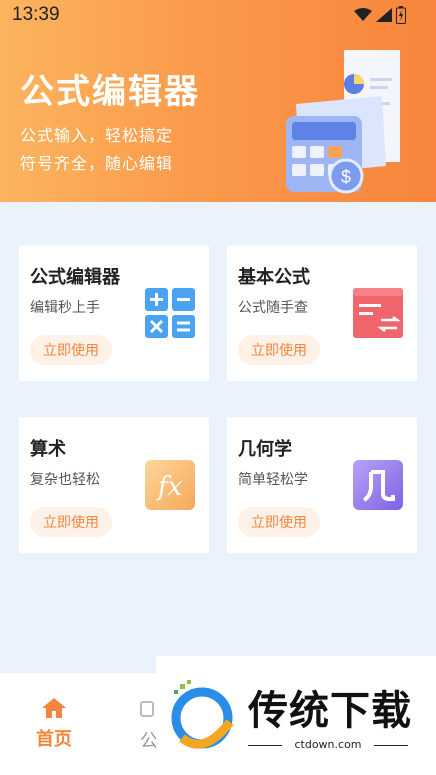 The height and width of the screenshot is (775, 436). Describe the element at coordinates (322, 313) in the screenshot. I see `card-basic-formulas: 基本公式 公式随手查 立即使用` at that location.